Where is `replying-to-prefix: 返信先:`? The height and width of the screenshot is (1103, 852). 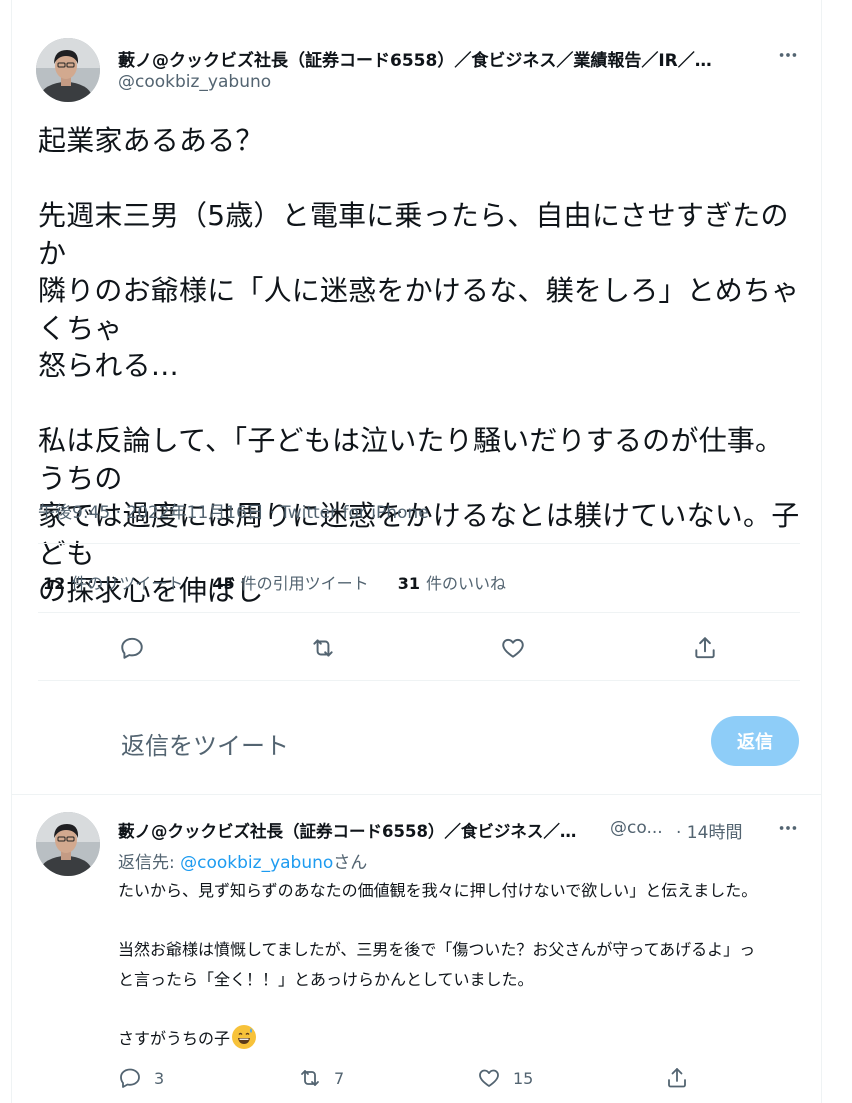 replying-to-prefix: 返信先: is located at coordinates (149, 863).